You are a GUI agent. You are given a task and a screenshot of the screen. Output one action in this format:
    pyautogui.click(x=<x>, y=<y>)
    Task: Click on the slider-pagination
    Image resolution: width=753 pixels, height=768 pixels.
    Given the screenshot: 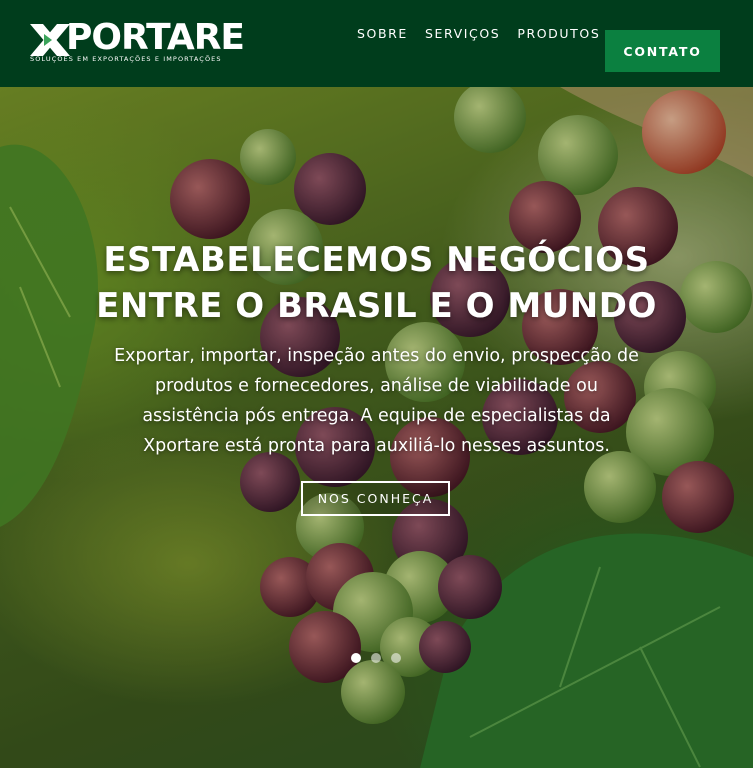 What is the action you would take?
    pyautogui.click(x=381, y=658)
    